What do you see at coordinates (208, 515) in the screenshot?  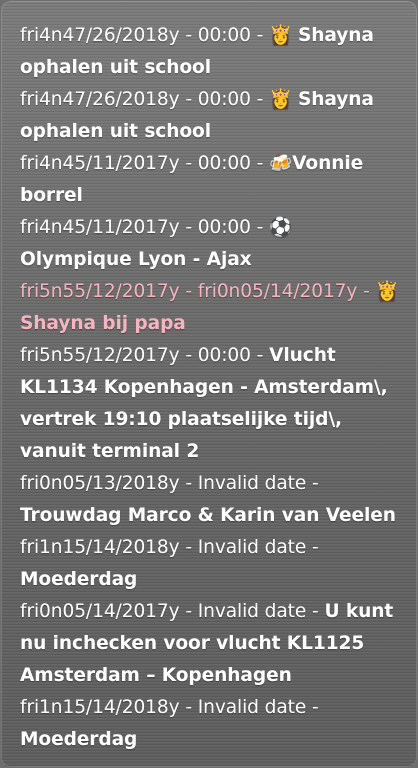 I see `event-title: Trouwdag Marco & Karin van Veelen` at bounding box center [208, 515].